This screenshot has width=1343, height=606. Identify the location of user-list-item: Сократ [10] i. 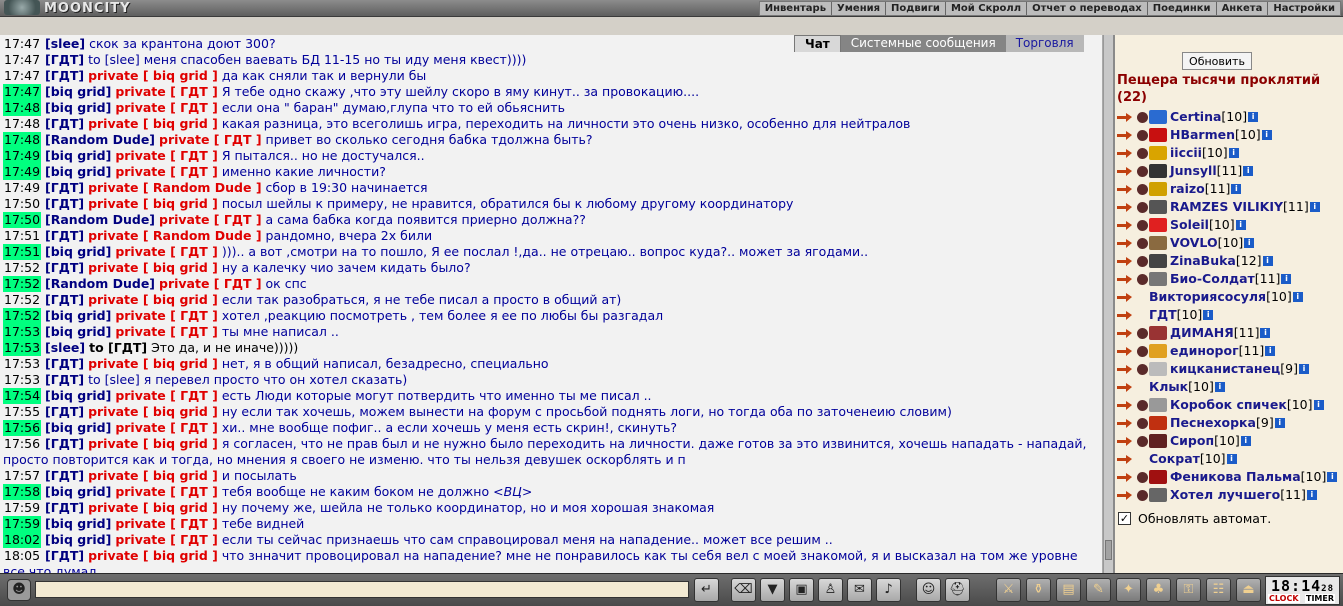
(1230, 459).